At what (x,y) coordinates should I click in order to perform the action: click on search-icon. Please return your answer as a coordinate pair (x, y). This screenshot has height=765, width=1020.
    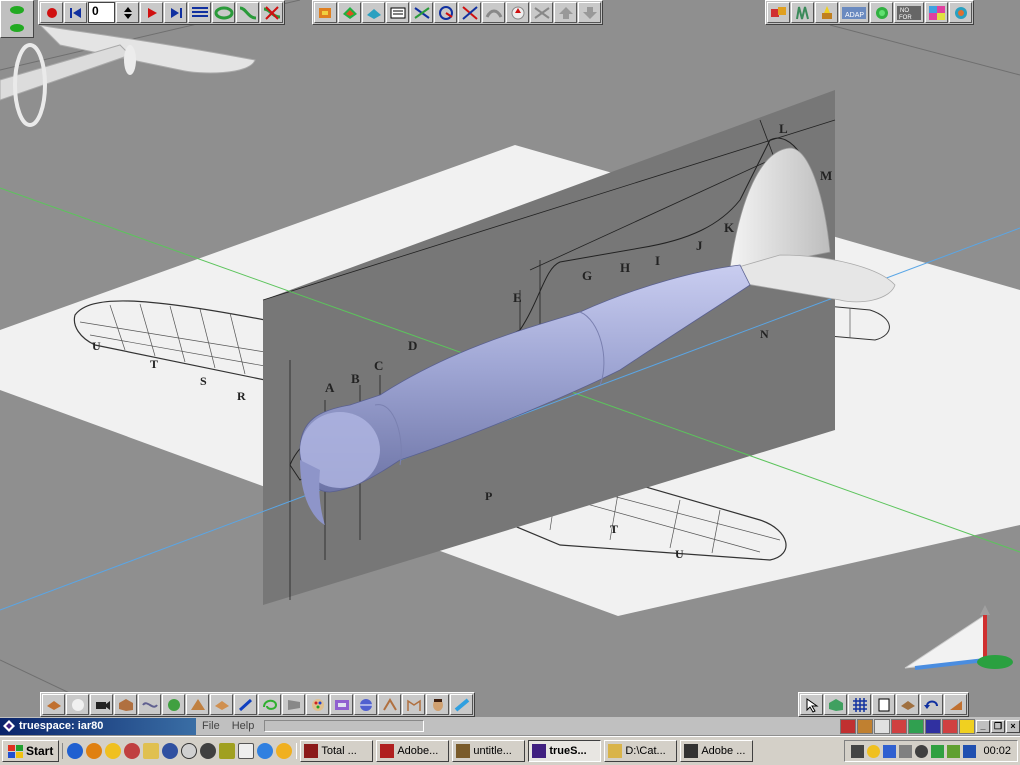
    Looking at the image, I should click on (265, 751).